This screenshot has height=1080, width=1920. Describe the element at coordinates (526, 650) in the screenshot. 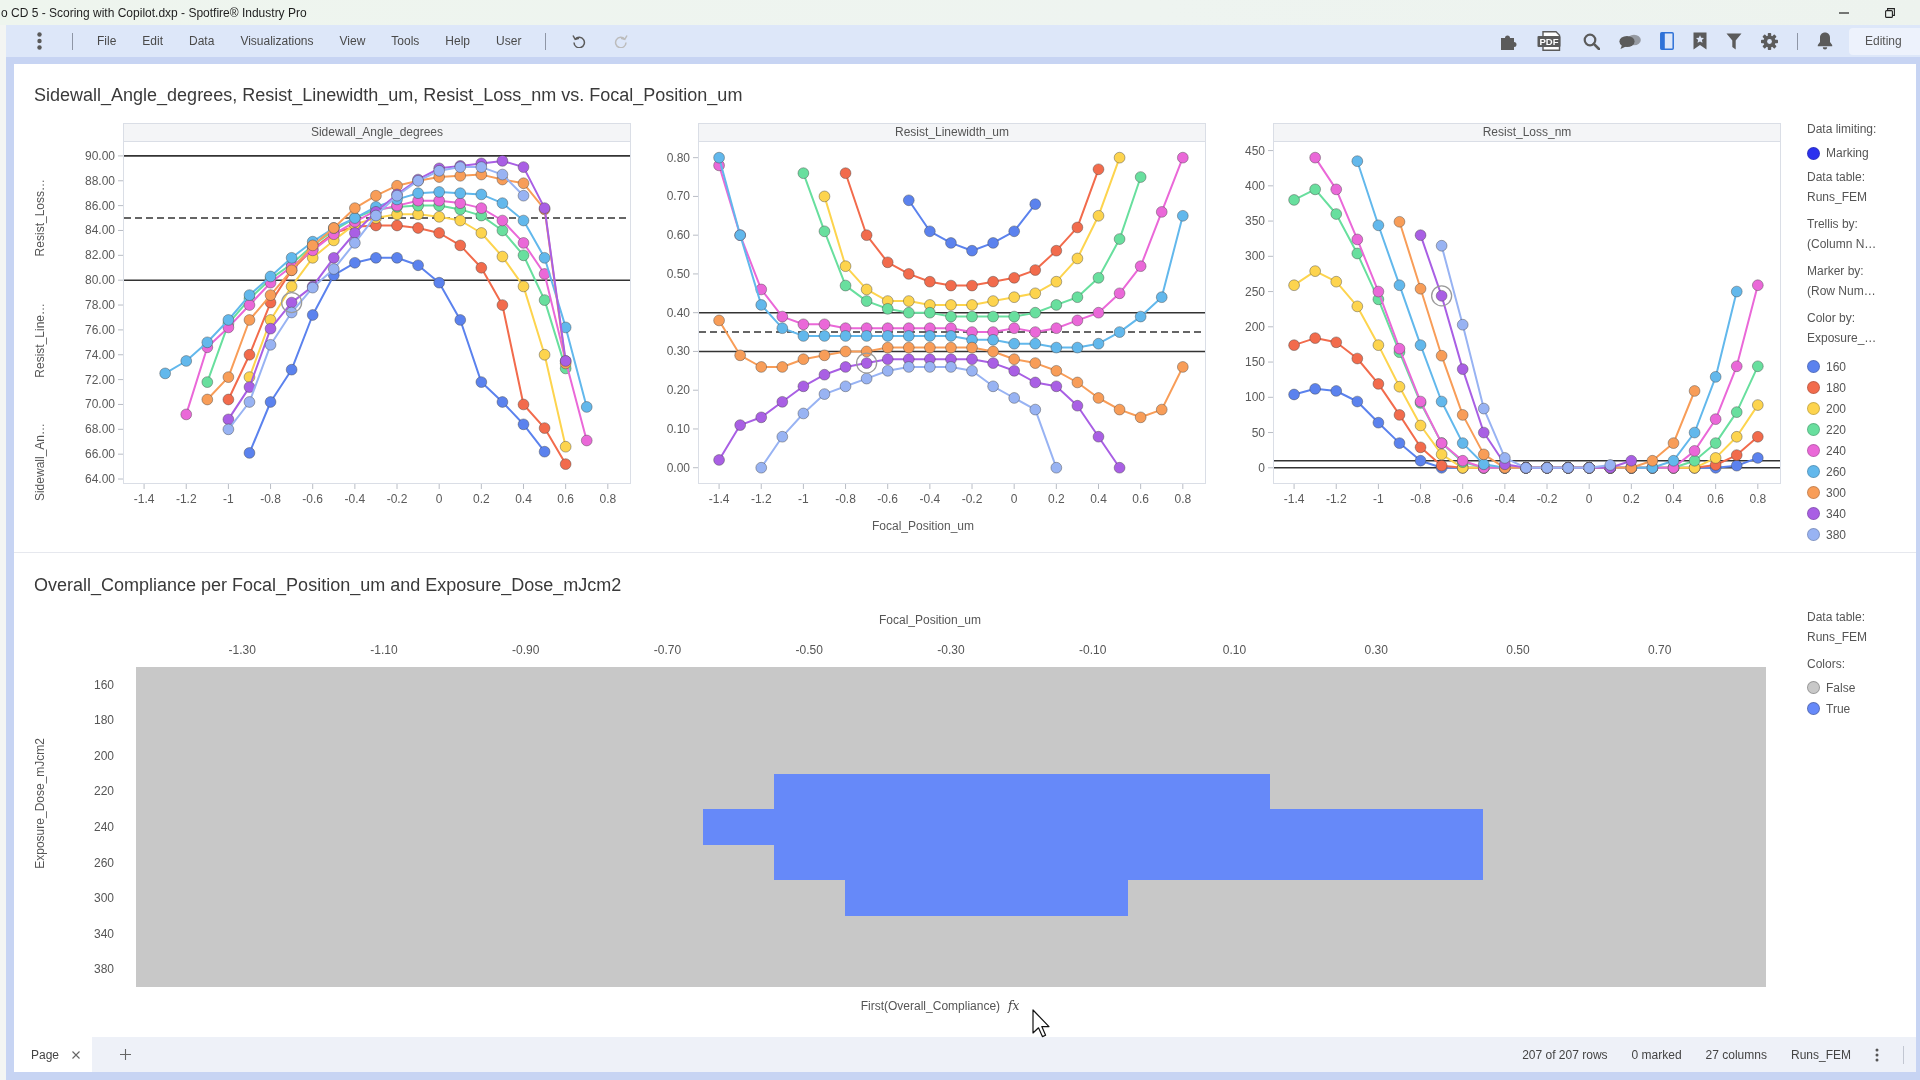

I see `axis-tick-label: -0.90` at that location.